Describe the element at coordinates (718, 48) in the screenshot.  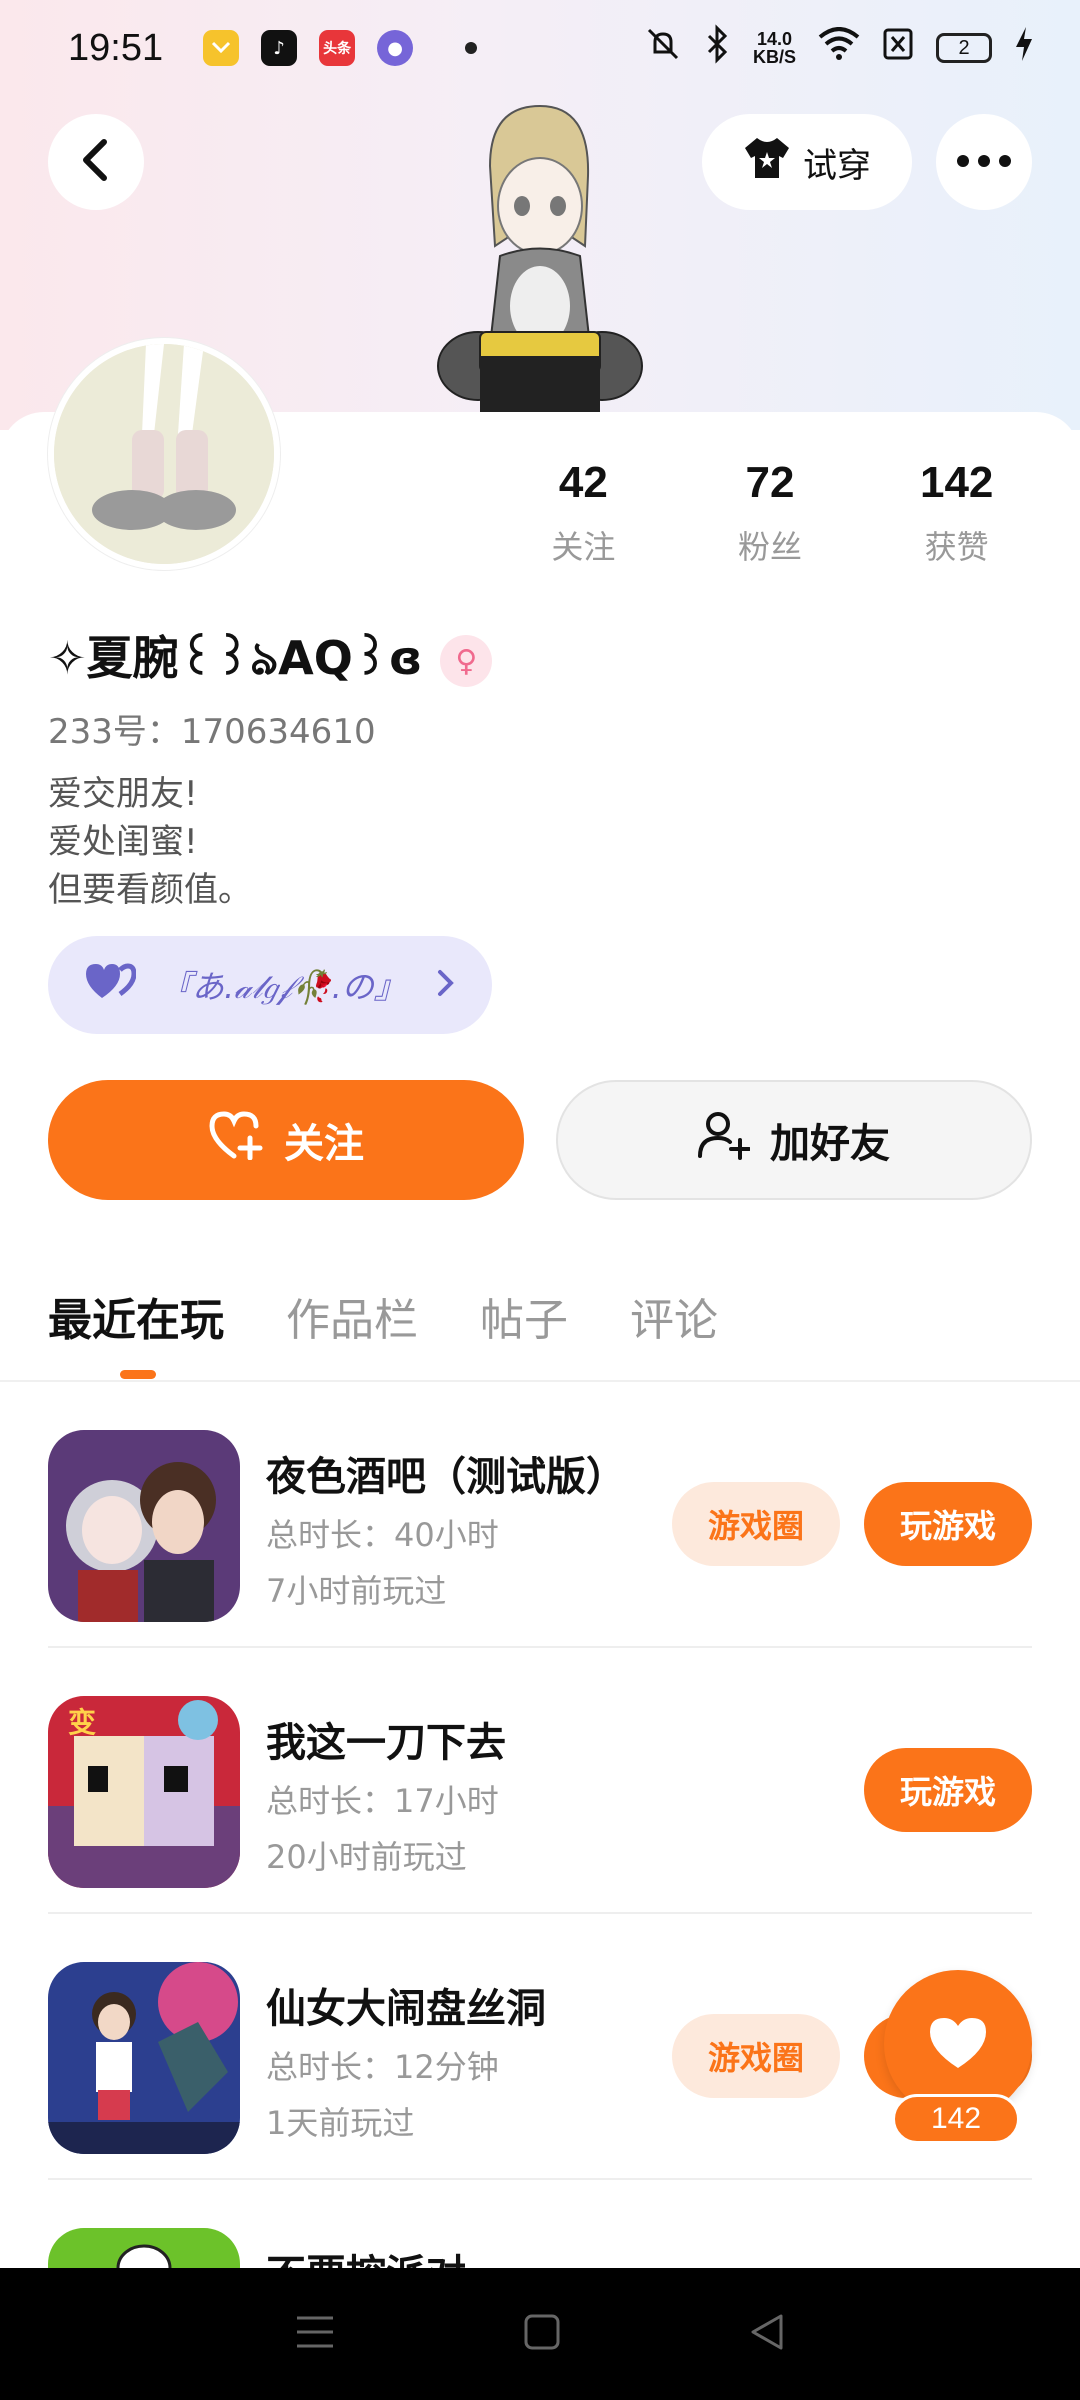
I see `bluetooth-icon` at that location.